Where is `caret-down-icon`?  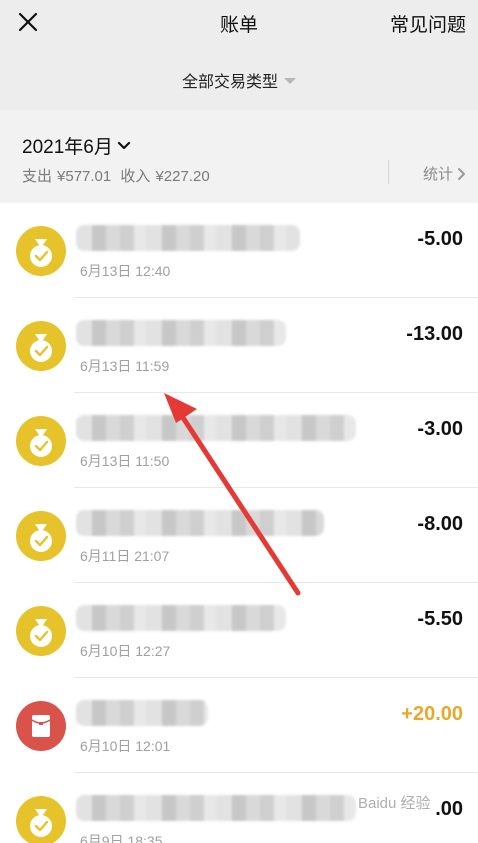 caret-down-icon is located at coordinates (290, 80).